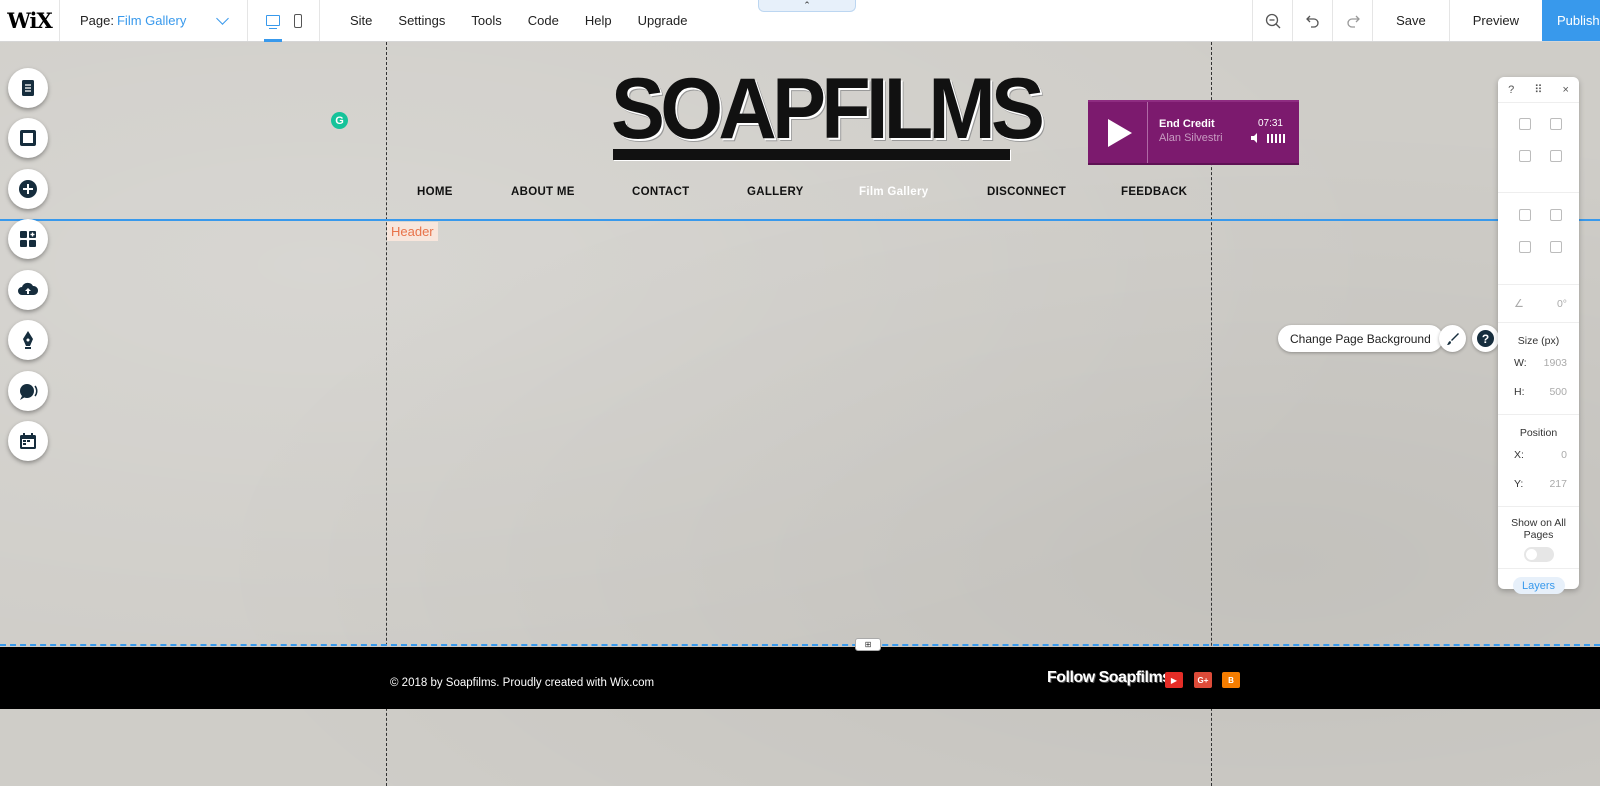 Image resolution: width=1600 pixels, height=786 pixels. I want to click on x-row: X: 0, so click(1538, 455).